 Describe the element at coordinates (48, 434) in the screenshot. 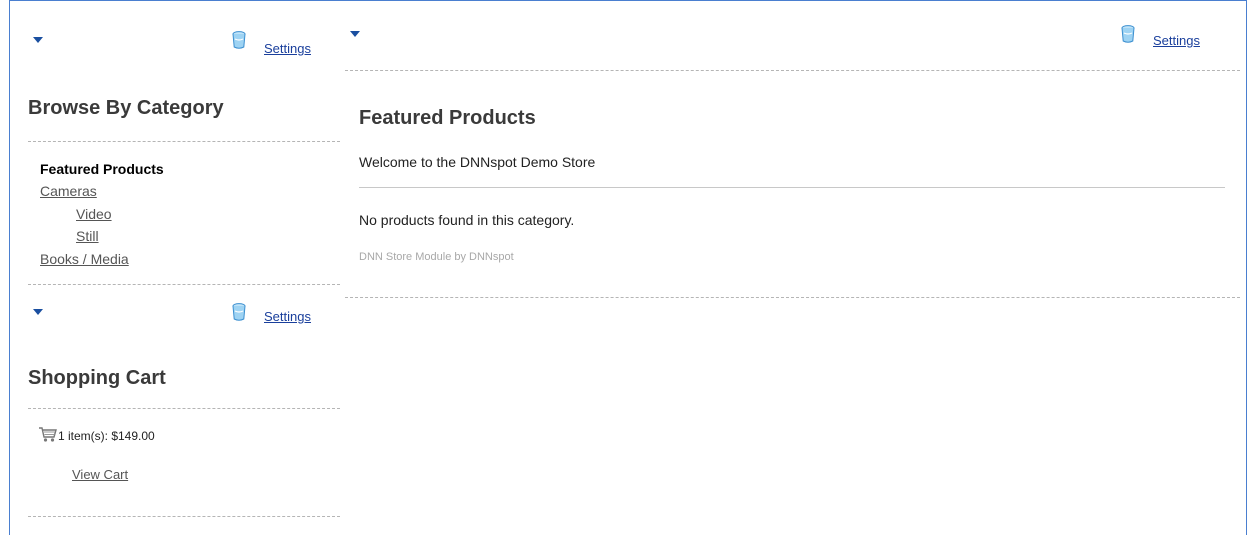

I see `cart-icon` at that location.